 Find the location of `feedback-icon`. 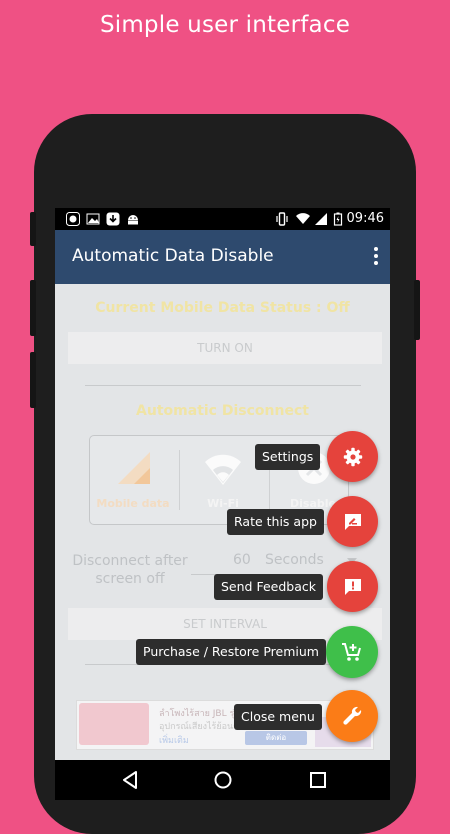

feedback-icon is located at coordinates (352, 586).